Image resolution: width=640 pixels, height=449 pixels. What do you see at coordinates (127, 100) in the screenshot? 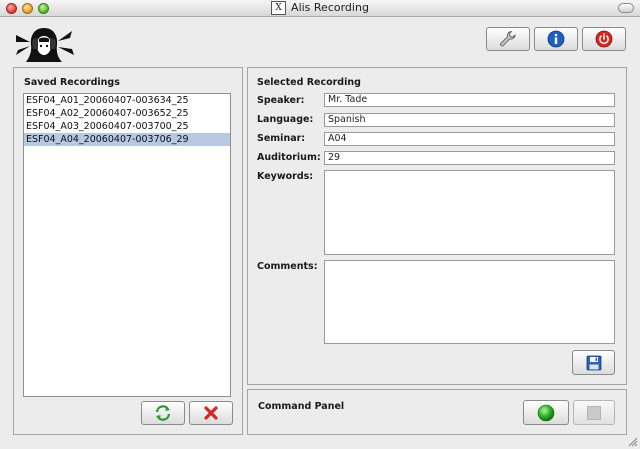
I see `list-item: ESF04_A01_20060407-003634_25` at bounding box center [127, 100].